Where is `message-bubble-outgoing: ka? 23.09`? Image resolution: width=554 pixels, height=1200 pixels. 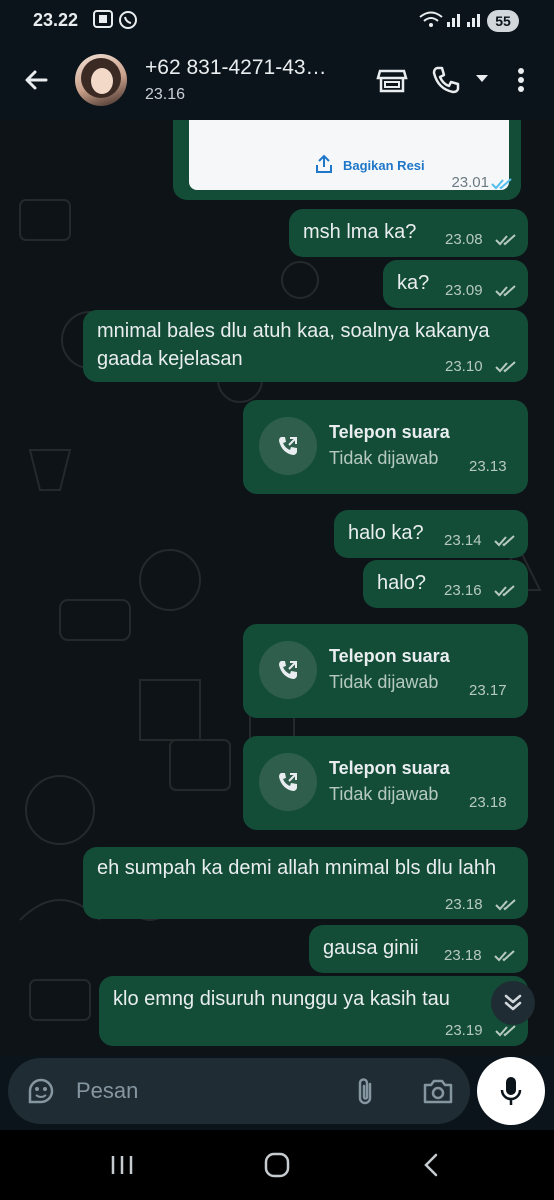 message-bubble-outgoing: ka? 23.09 is located at coordinates (455, 284).